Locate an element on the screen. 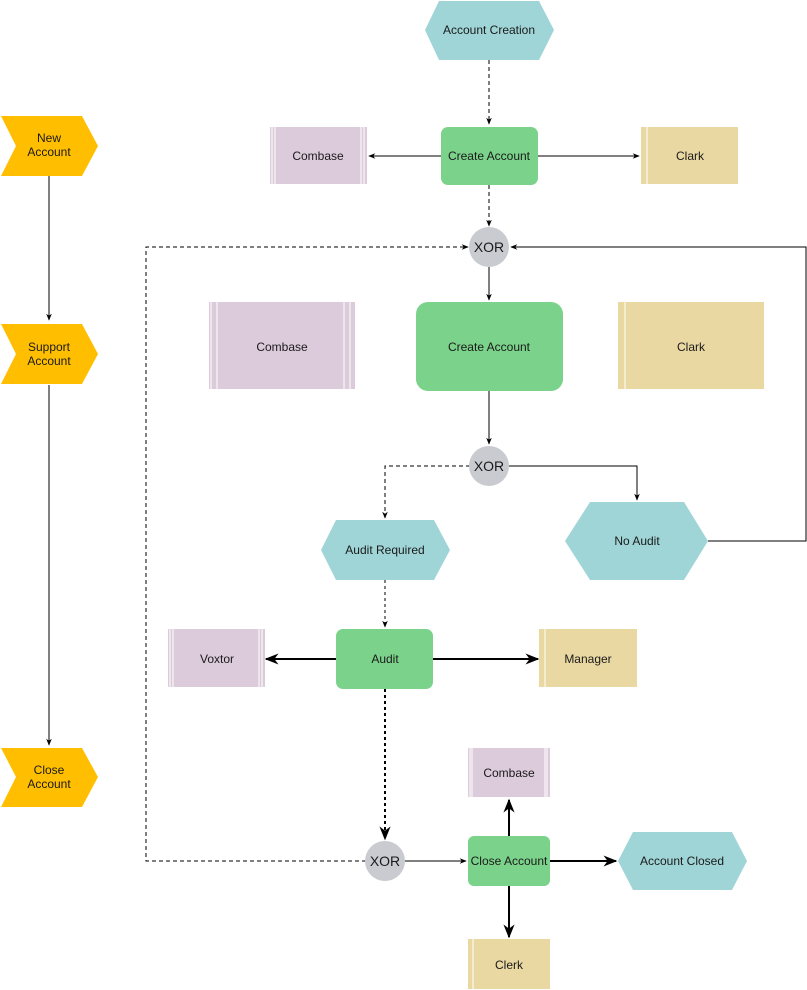 The height and width of the screenshot is (990, 807). function-create-account-1: Create Account is located at coordinates (489, 156).